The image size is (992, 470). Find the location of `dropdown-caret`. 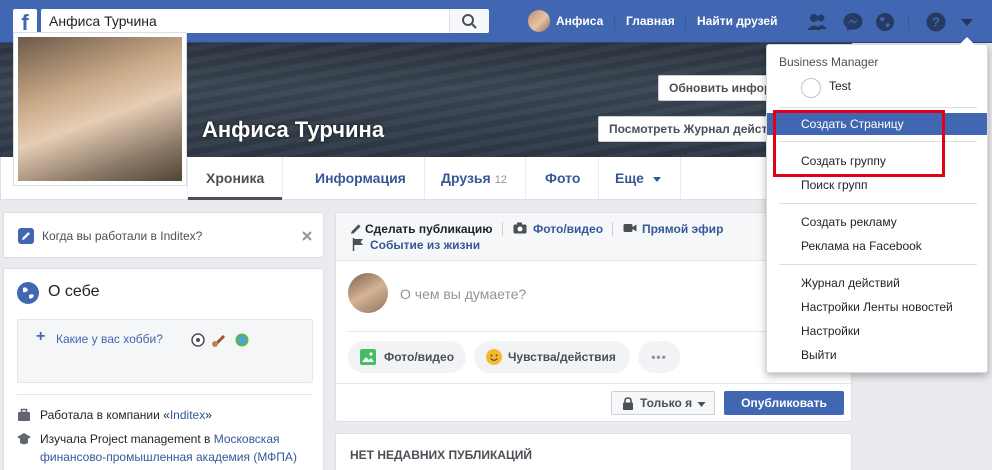

dropdown-caret is located at coordinates (967, 41).